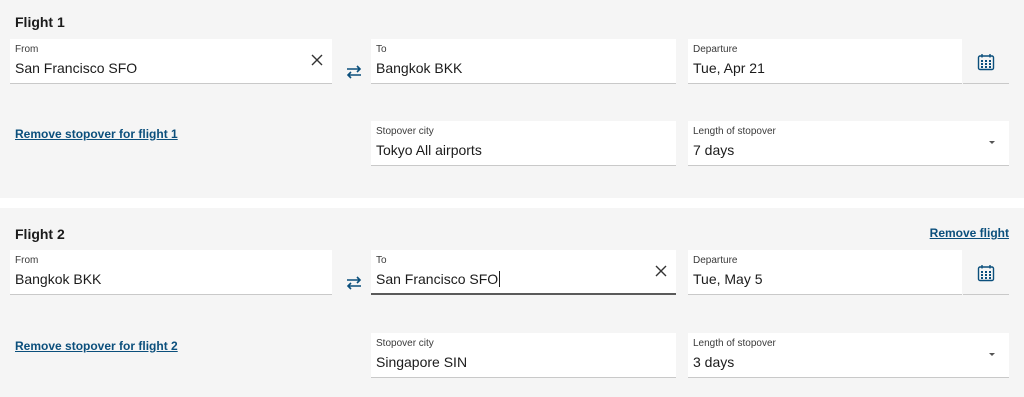 This screenshot has height=397, width=1024. I want to click on stopover-length-value: 7 days, so click(714, 150).